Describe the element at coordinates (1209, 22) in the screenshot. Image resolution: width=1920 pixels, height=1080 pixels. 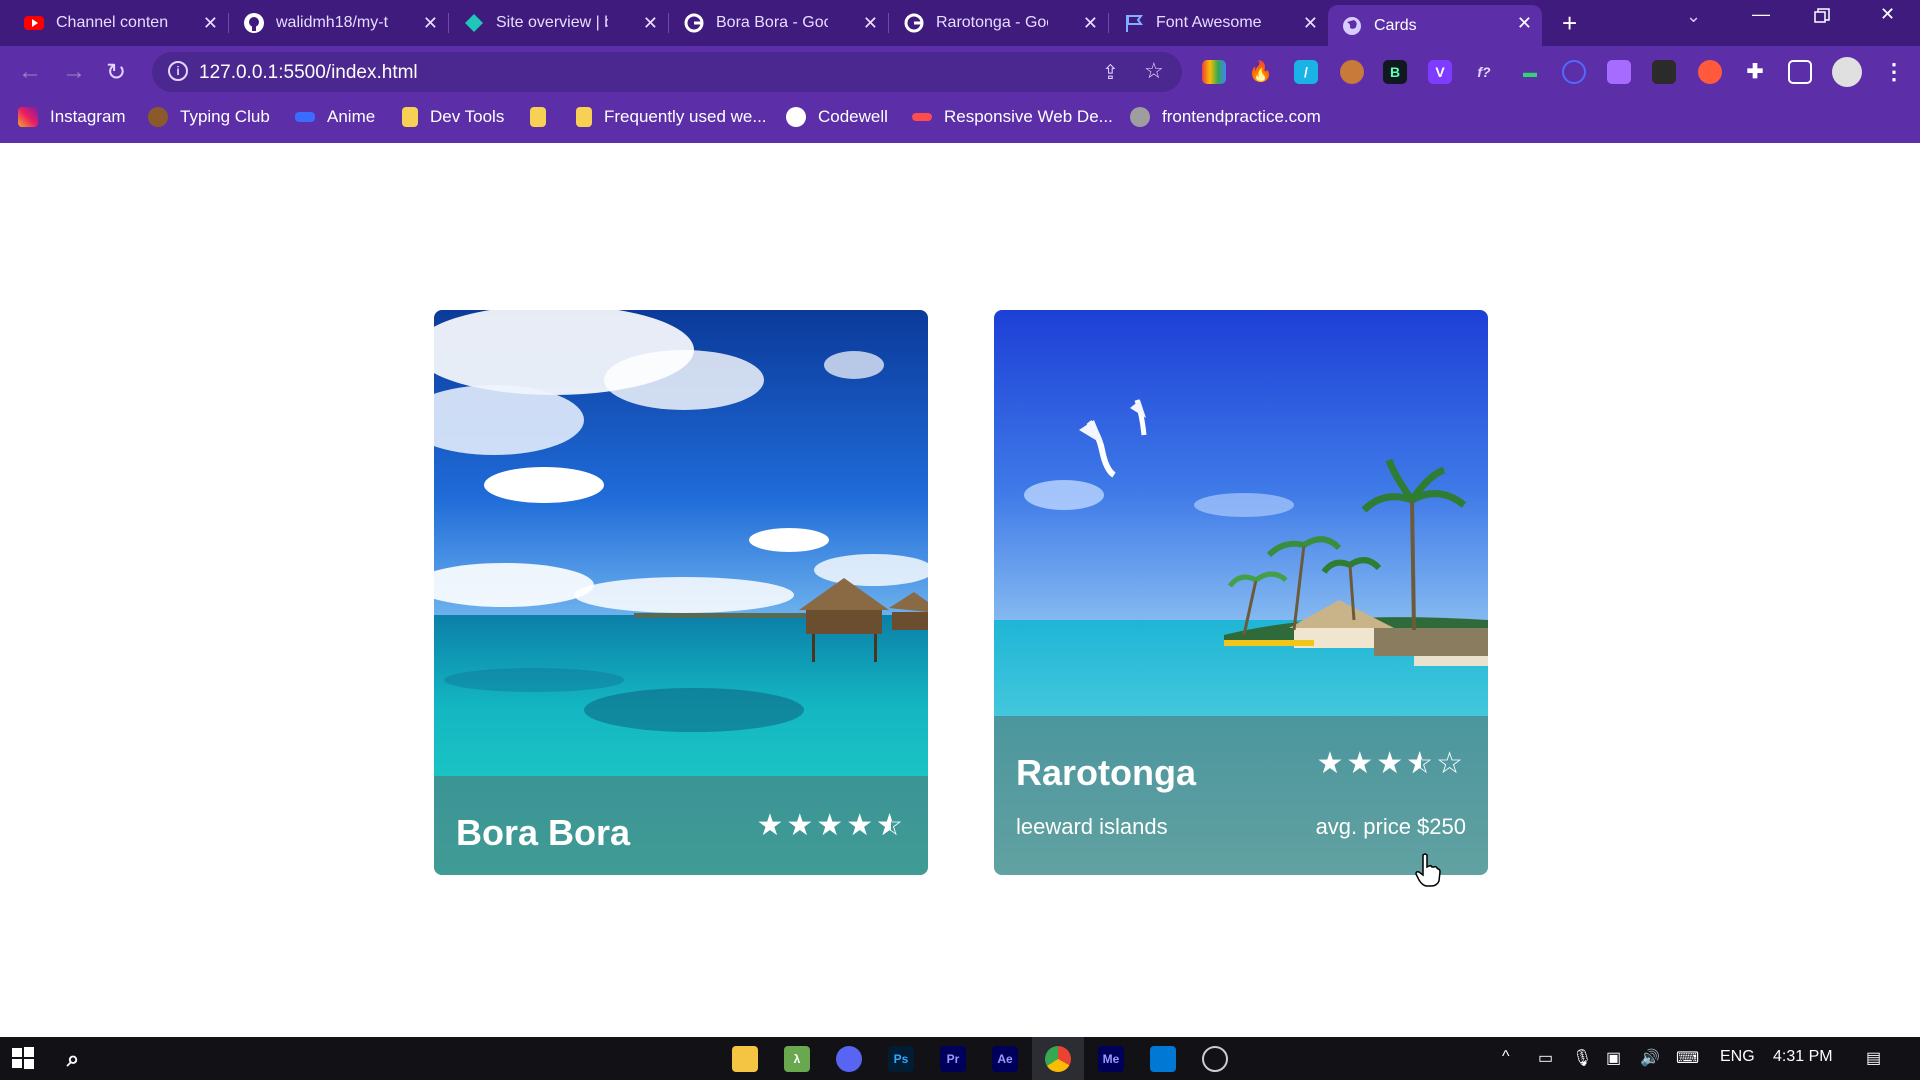
I see `tab-title: Font Awesome` at that location.